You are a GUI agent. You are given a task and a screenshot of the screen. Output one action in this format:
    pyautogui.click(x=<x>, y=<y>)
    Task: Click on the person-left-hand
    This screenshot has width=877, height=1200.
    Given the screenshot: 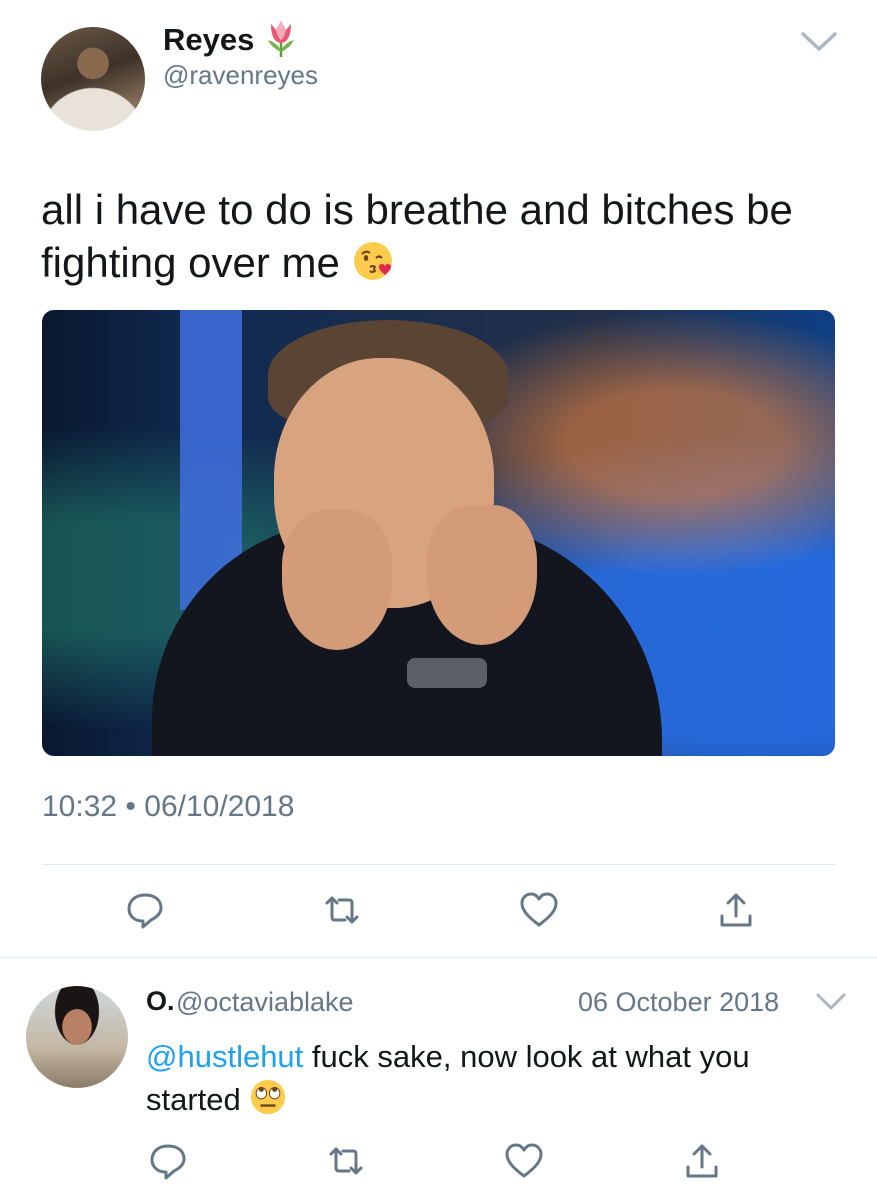 What is the action you would take?
    pyautogui.click(x=337, y=580)
    